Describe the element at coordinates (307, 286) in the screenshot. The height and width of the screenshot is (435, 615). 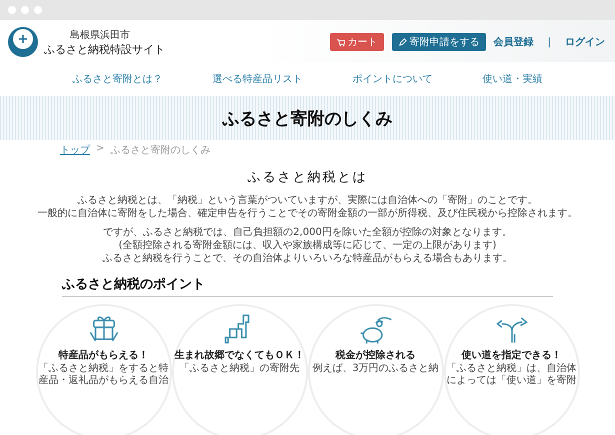
I see `section-heading: ふるさと納税のポイント` at that location.